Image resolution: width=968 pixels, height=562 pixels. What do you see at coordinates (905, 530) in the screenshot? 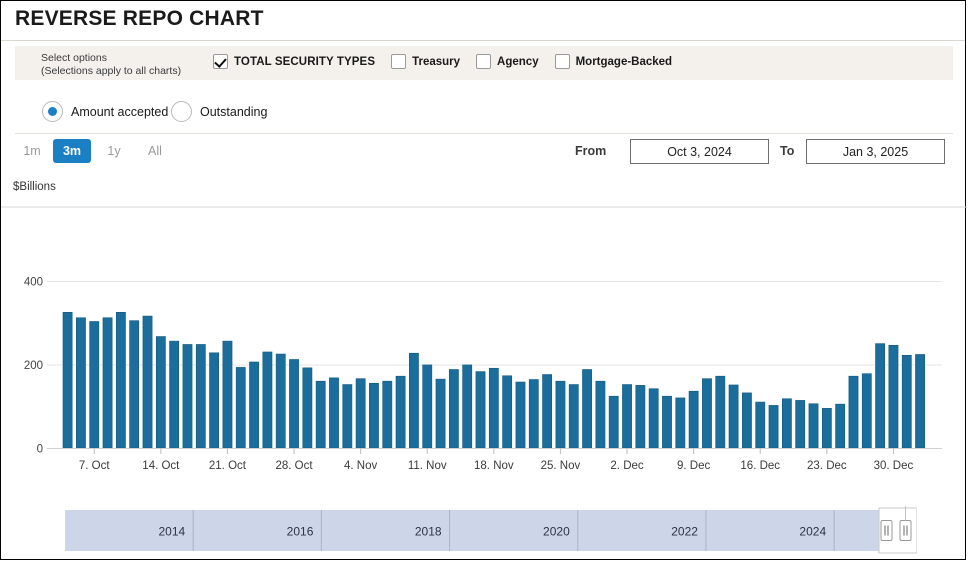
I see `nav-handle-right` at bounding box center [905, 530].